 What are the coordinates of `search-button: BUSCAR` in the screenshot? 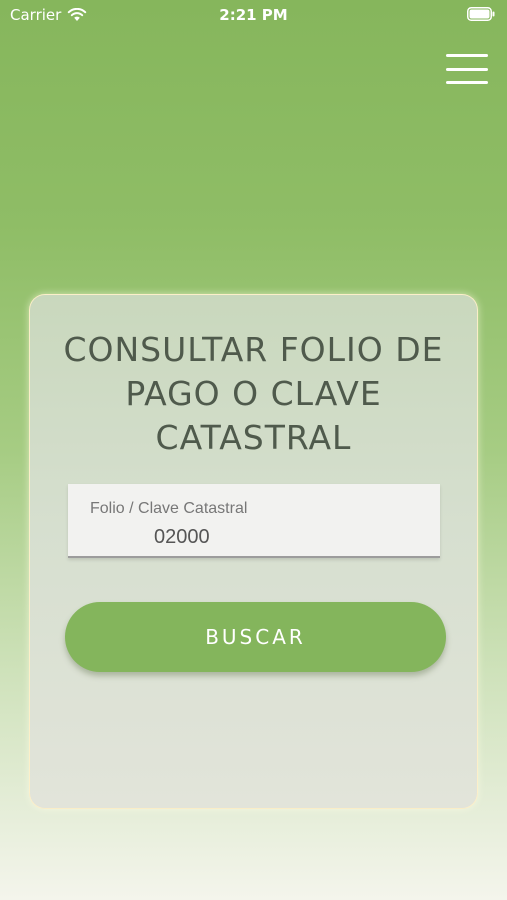 It's located at (255, 637).